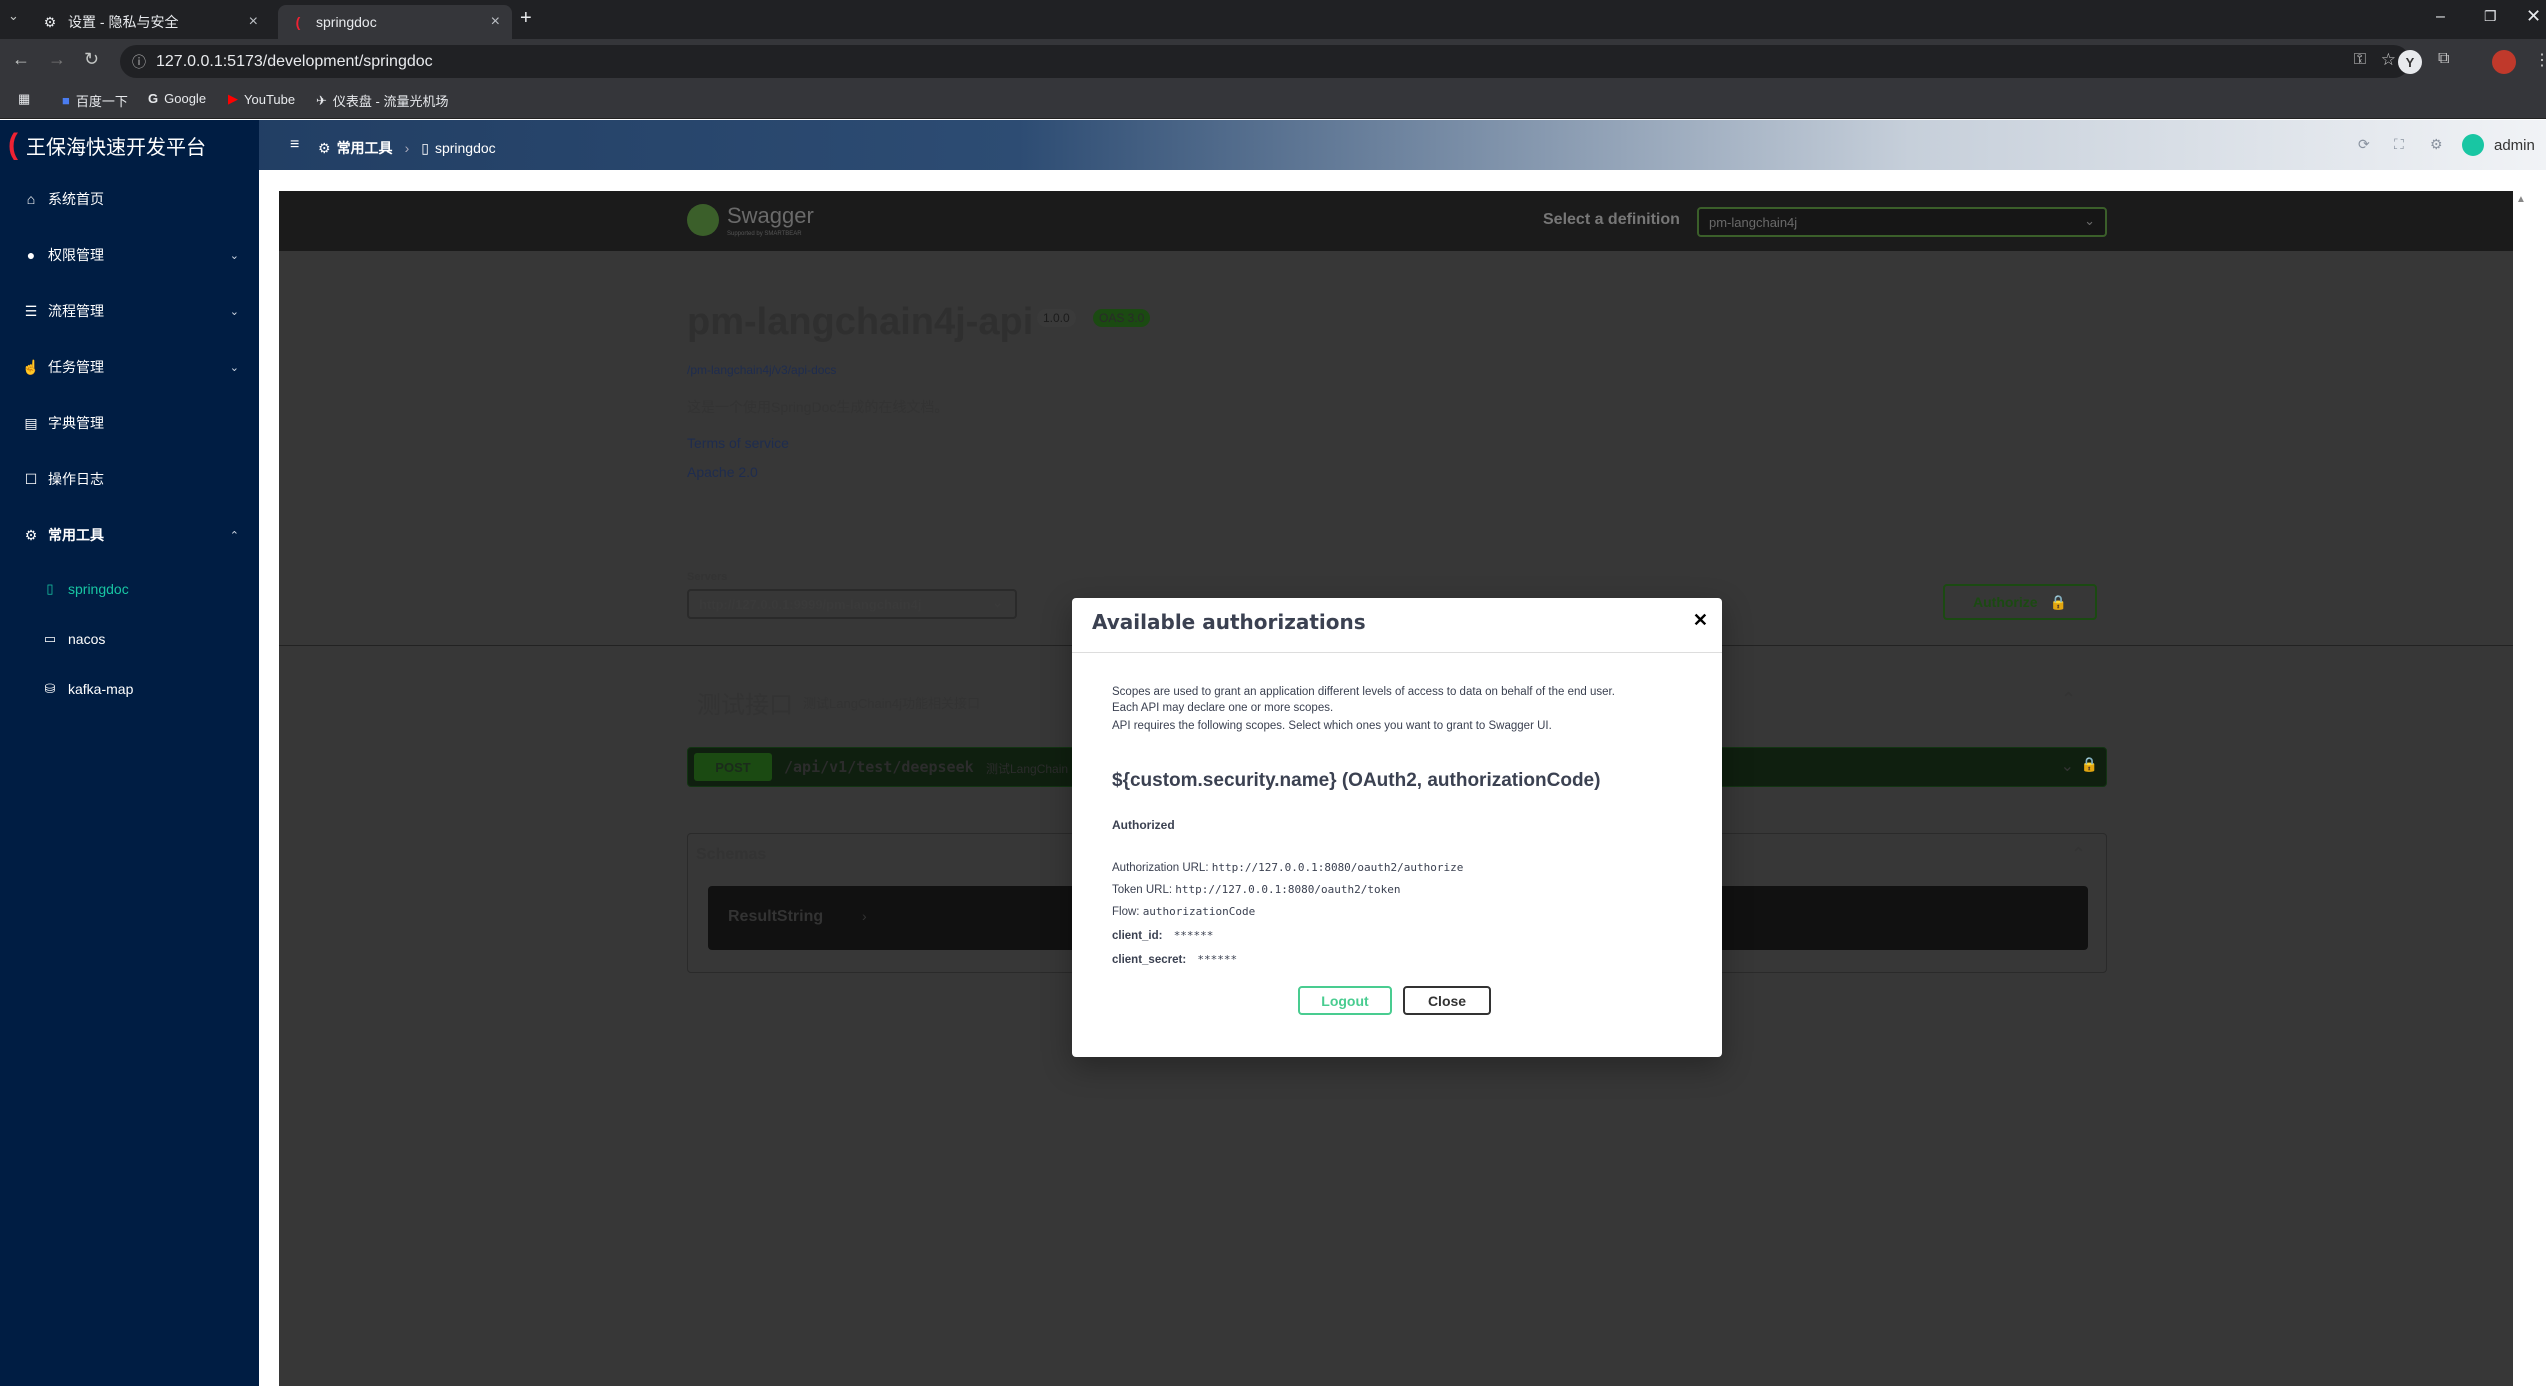  What do you see at coordinates (395, 22) in the screenshot?
I see `browser-tab-springdoc: ( springdoc ×` at bounding box center [395, 22].